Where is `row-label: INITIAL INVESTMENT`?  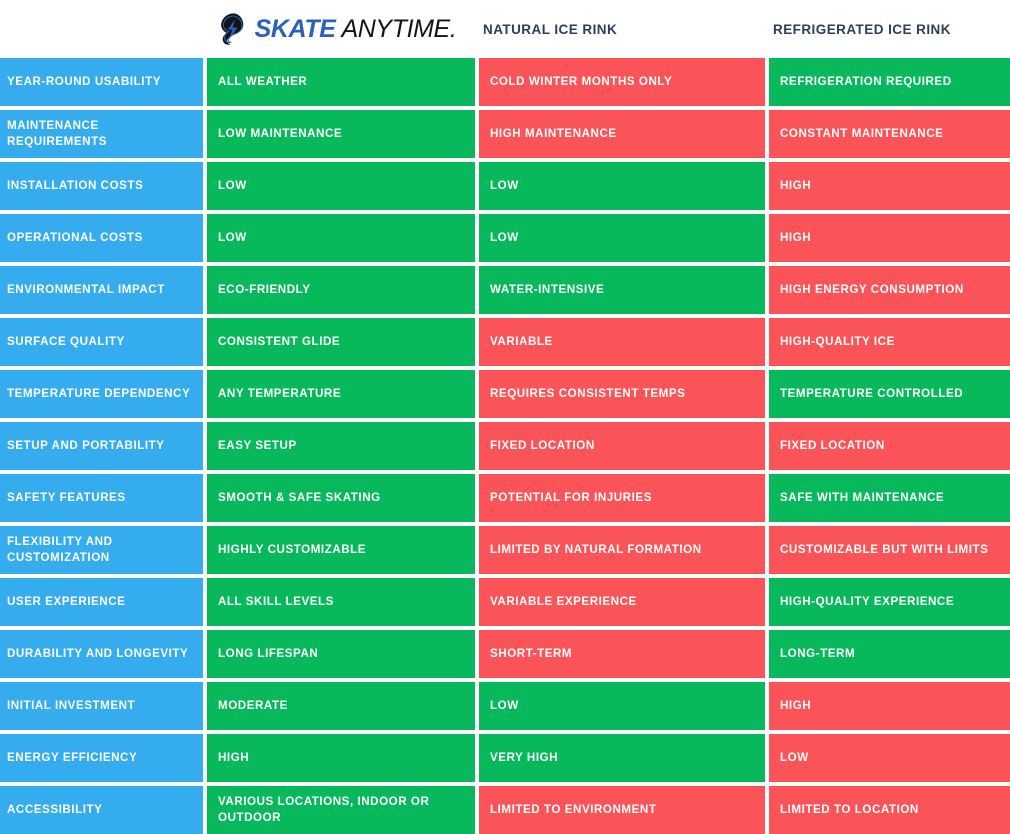
row-label: INITIAL INVESTMENT is located at coordinates (101, 706).